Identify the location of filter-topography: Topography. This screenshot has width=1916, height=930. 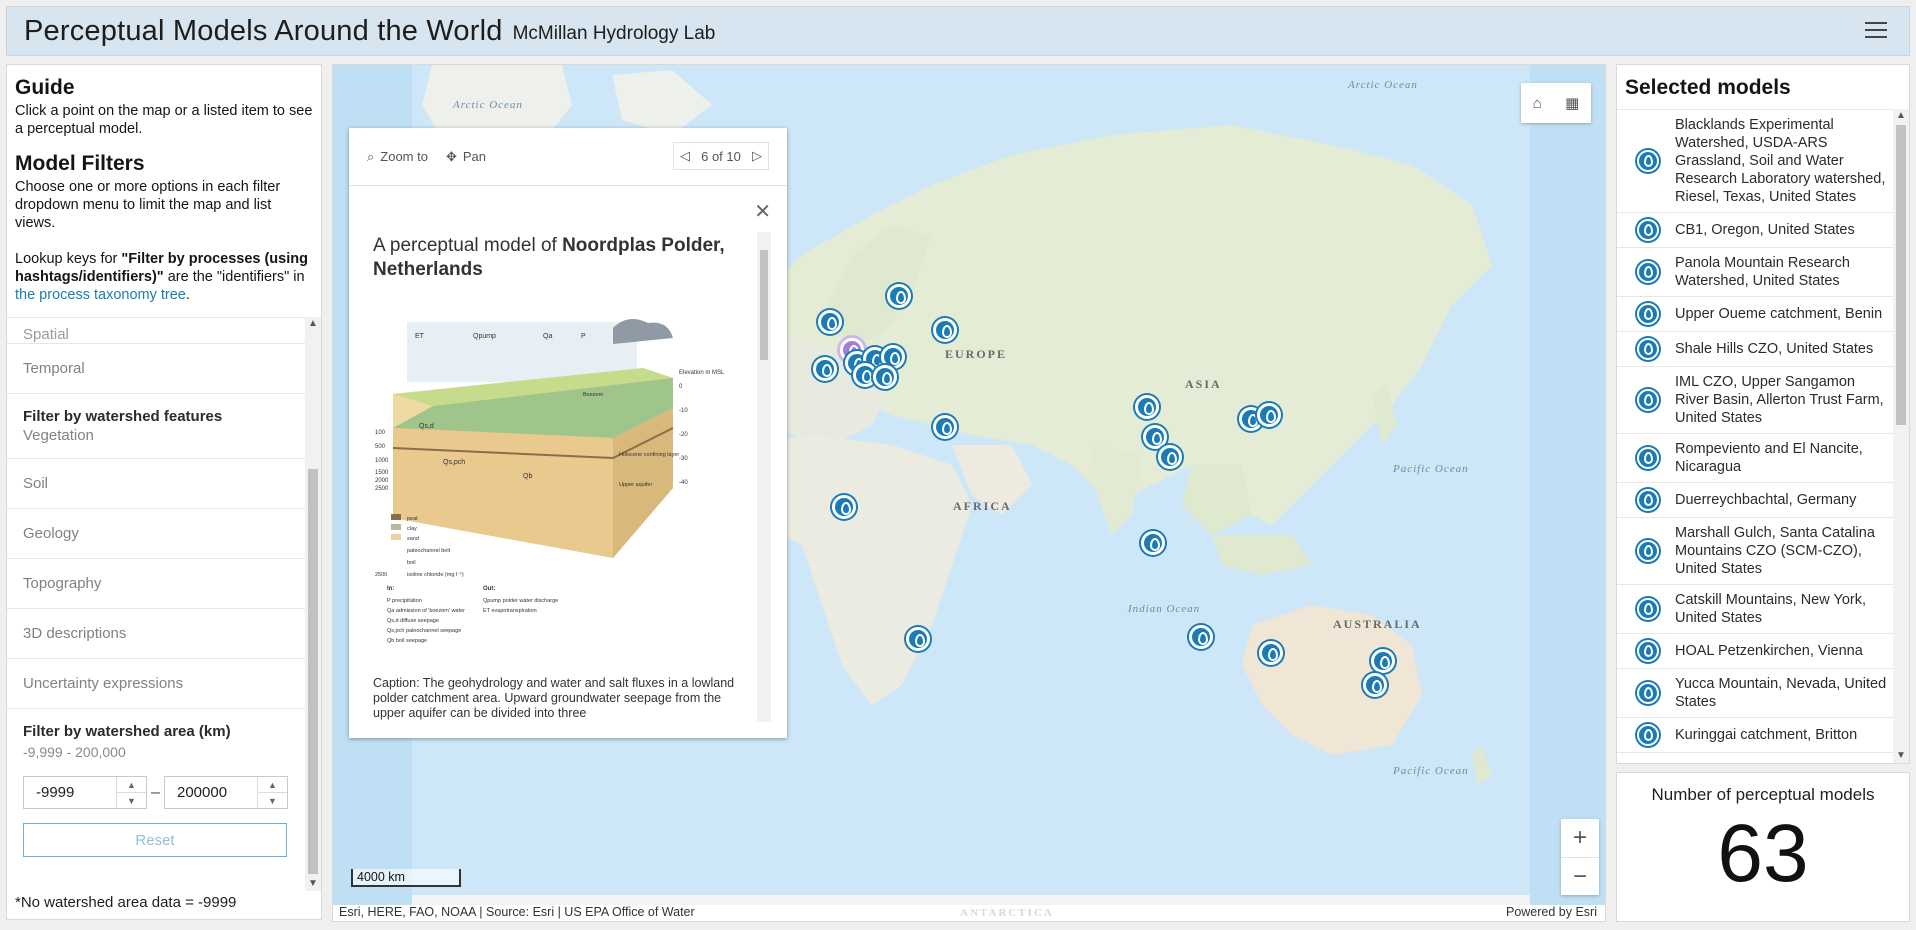
(156, 584).